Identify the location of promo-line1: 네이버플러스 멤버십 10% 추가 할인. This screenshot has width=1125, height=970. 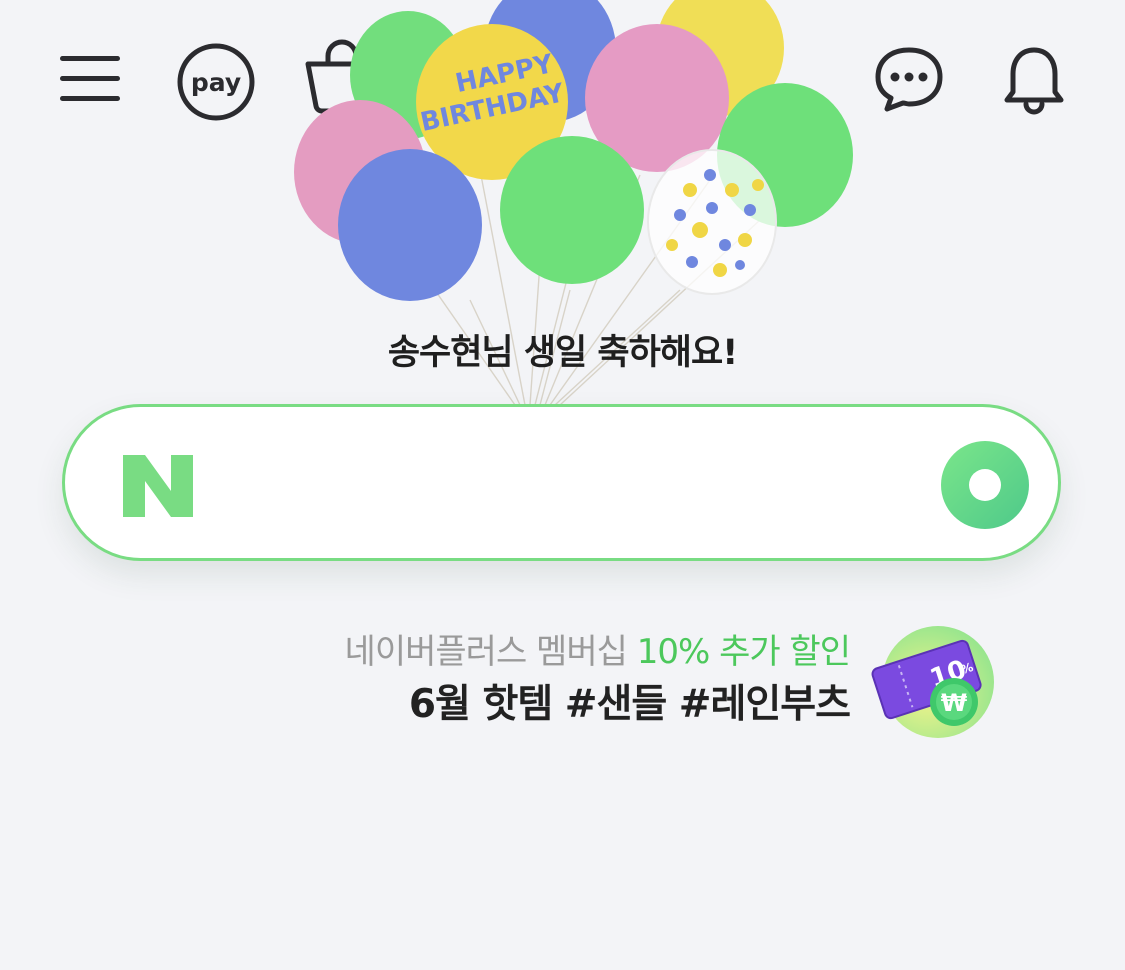
(575, 652).